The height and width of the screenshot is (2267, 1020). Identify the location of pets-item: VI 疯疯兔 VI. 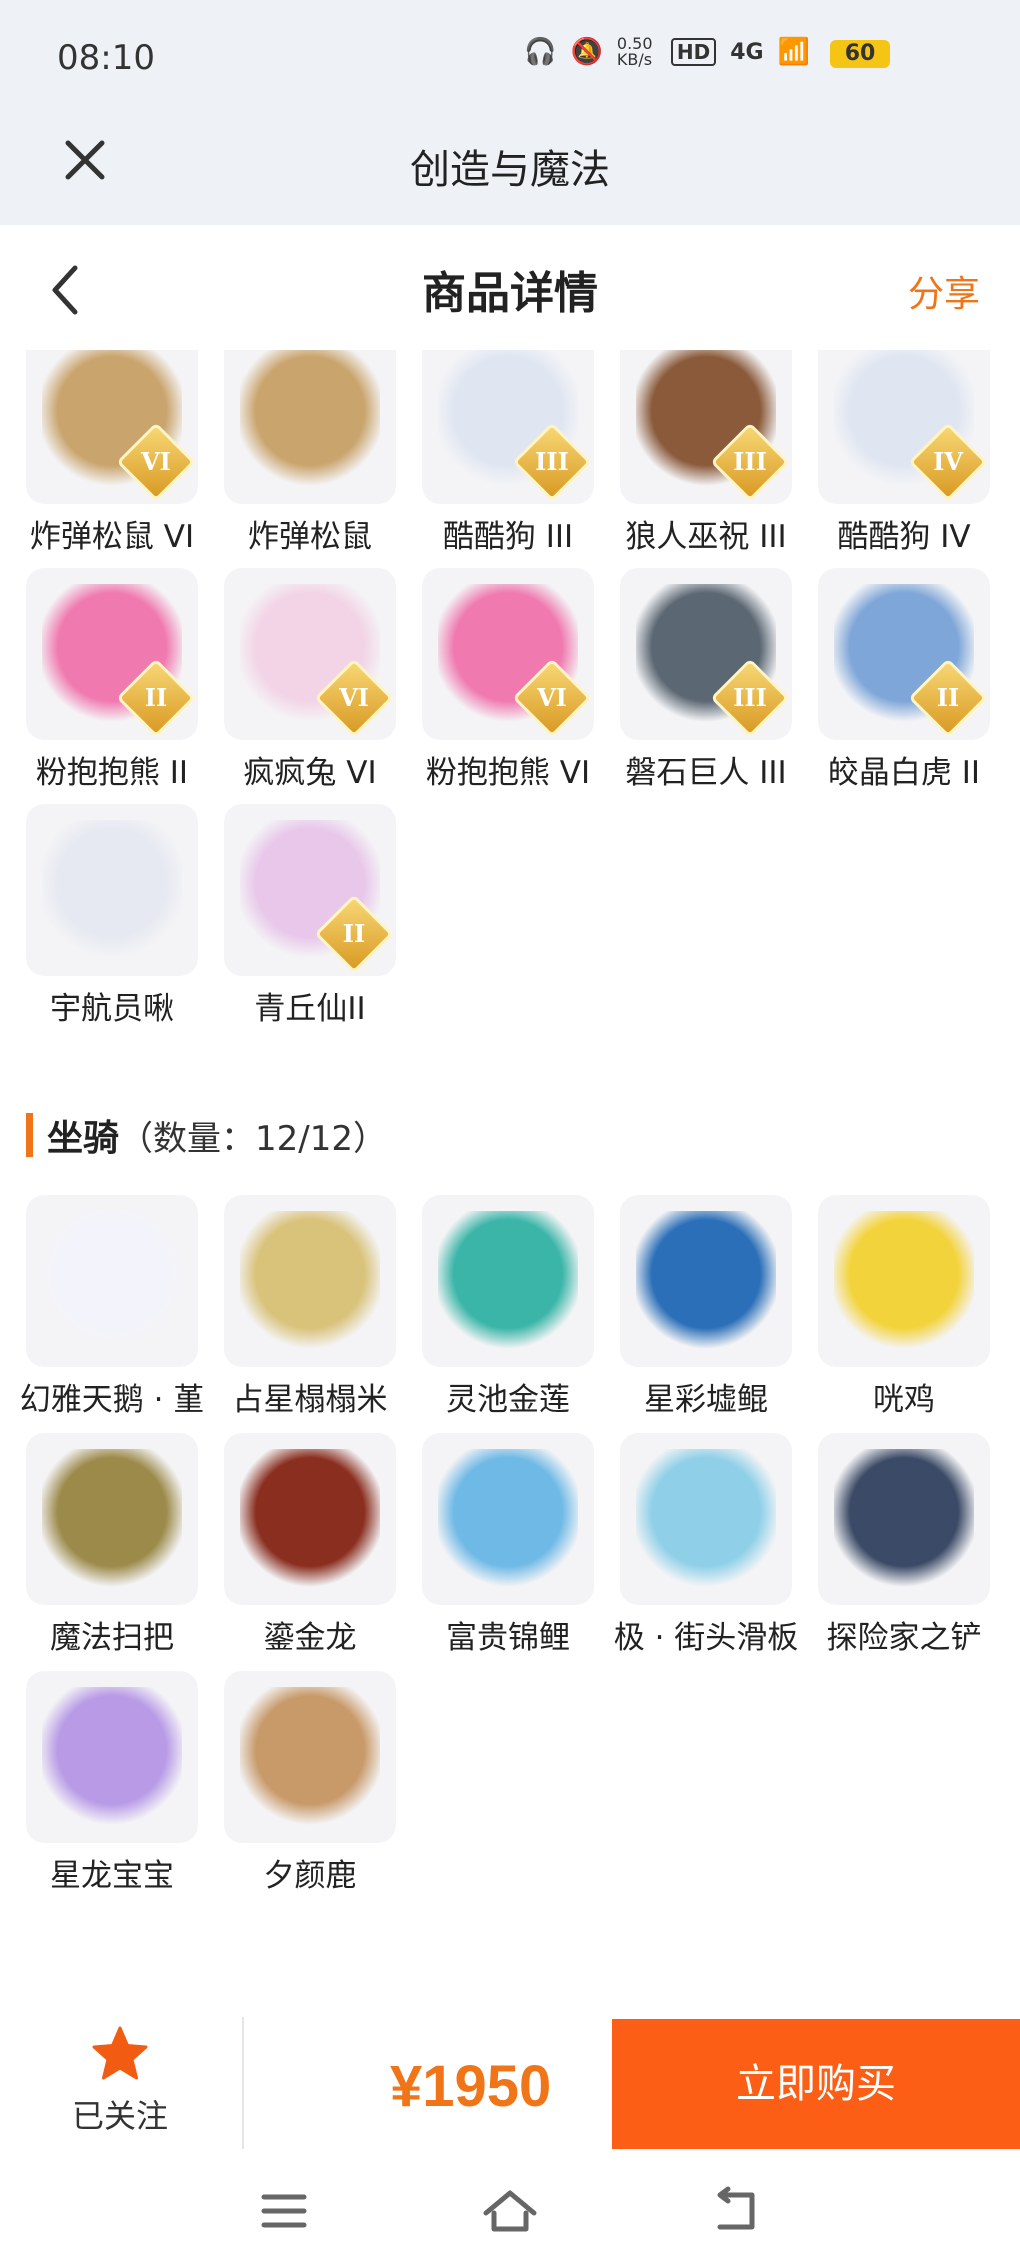
(310, 682).